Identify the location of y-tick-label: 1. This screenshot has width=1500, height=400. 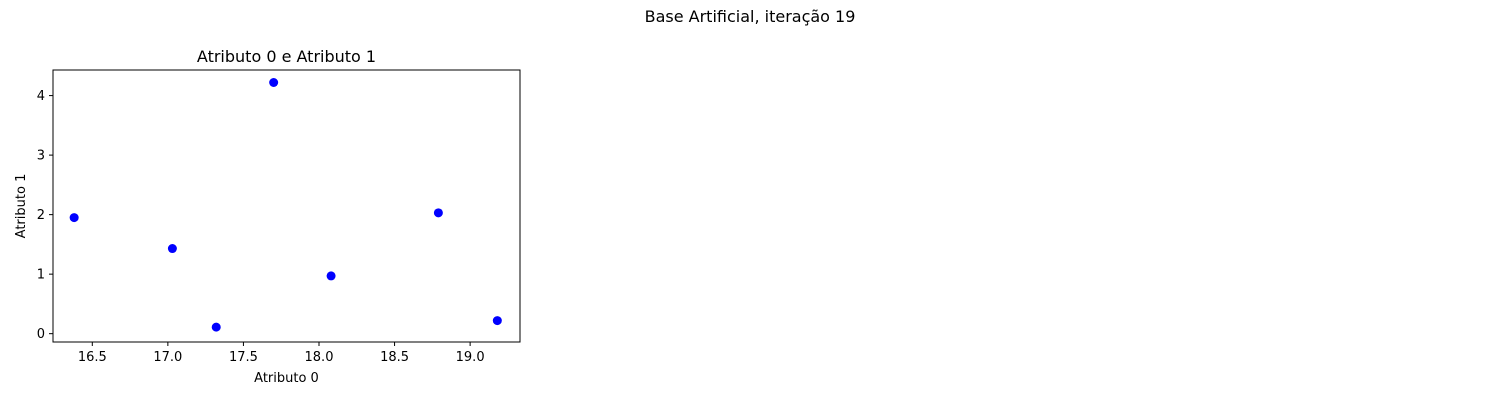
(41, 275).